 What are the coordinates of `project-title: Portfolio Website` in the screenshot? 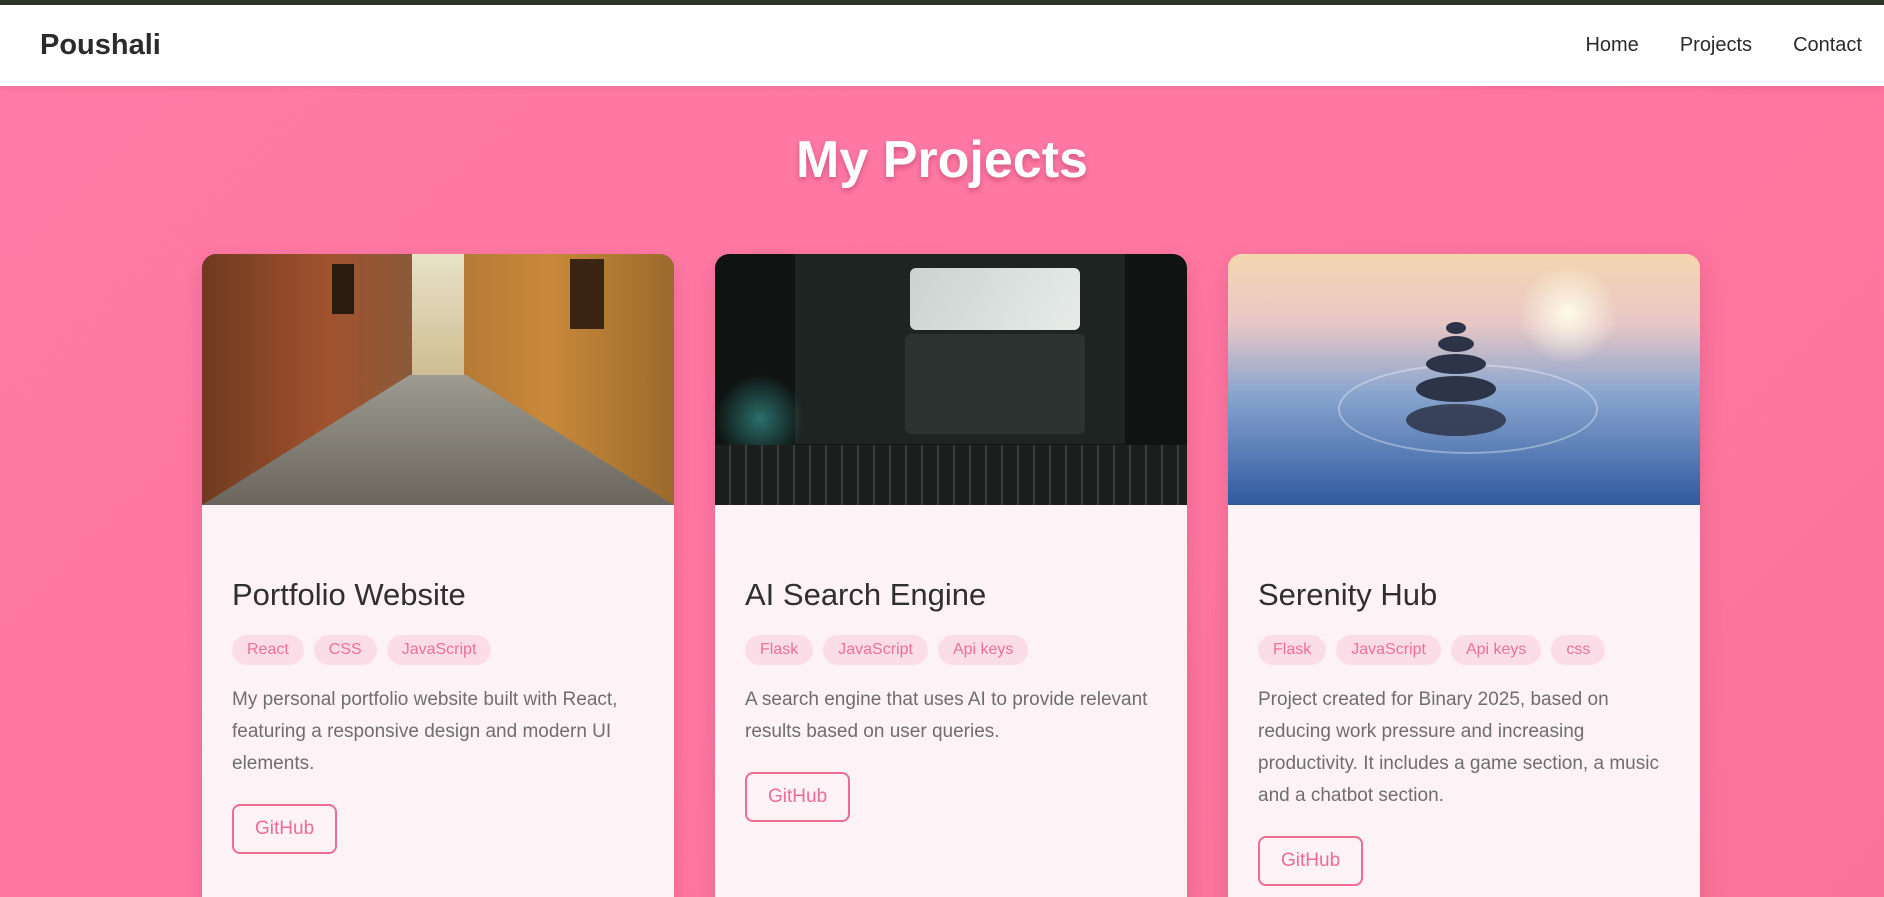 It's located at (349, 594).